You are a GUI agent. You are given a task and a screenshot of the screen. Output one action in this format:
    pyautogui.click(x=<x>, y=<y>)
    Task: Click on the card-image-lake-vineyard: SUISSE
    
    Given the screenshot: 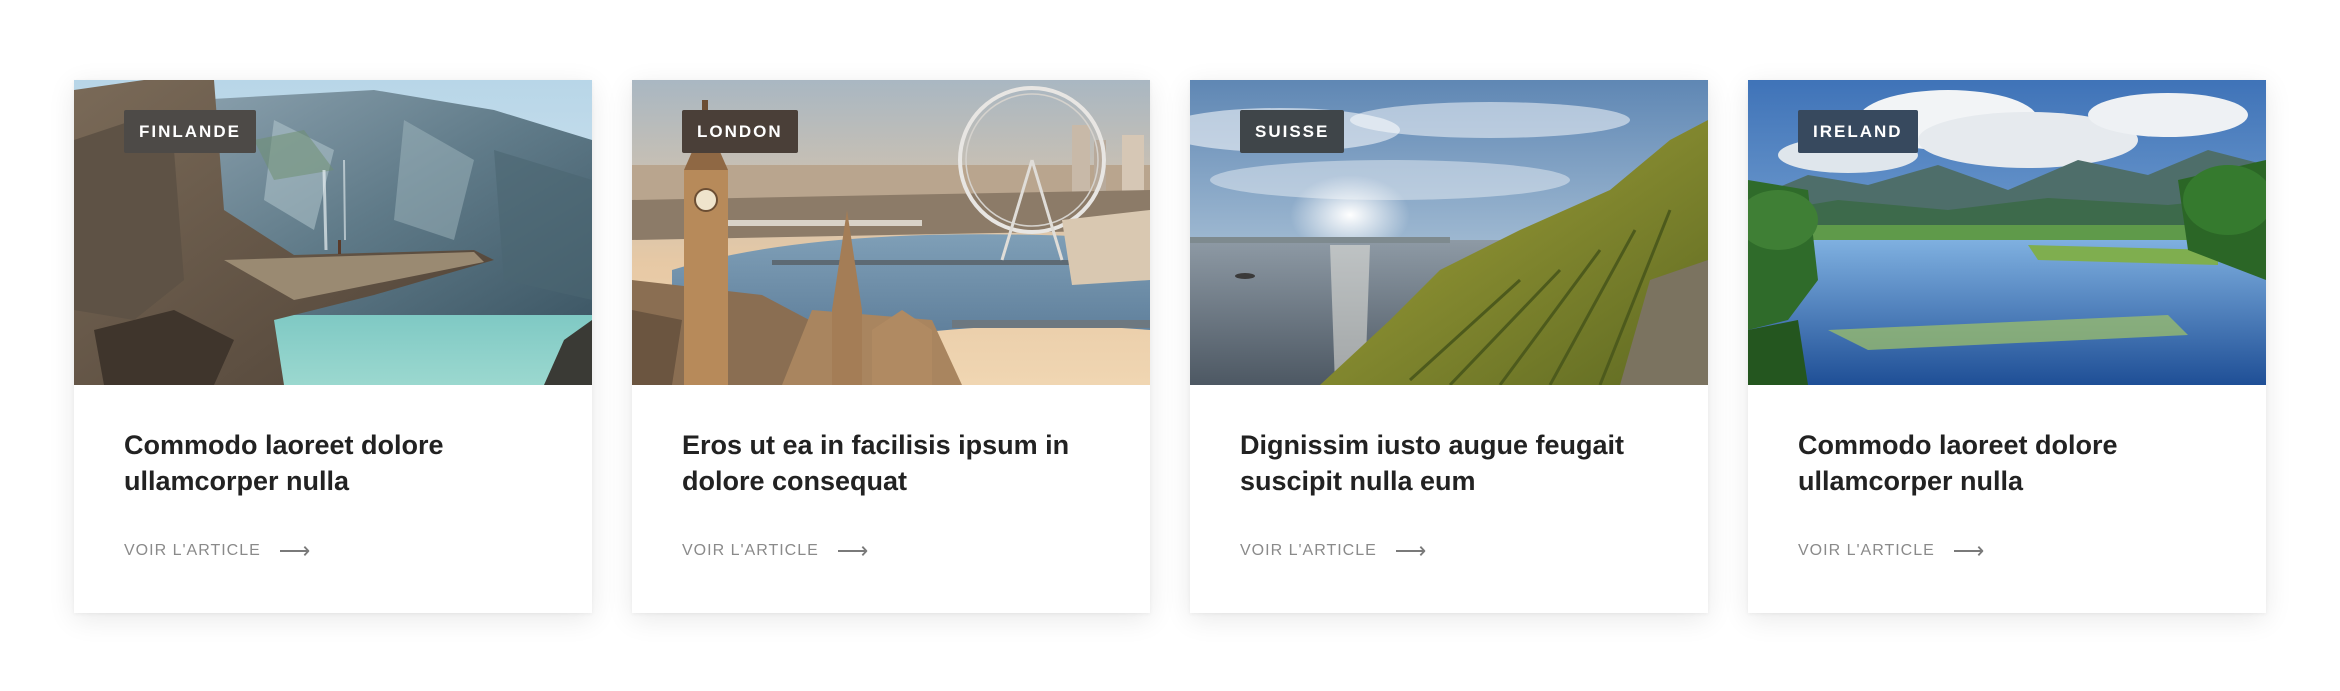 What is the action you would take?
    pyautogui.click(x=1449, y=232)
    